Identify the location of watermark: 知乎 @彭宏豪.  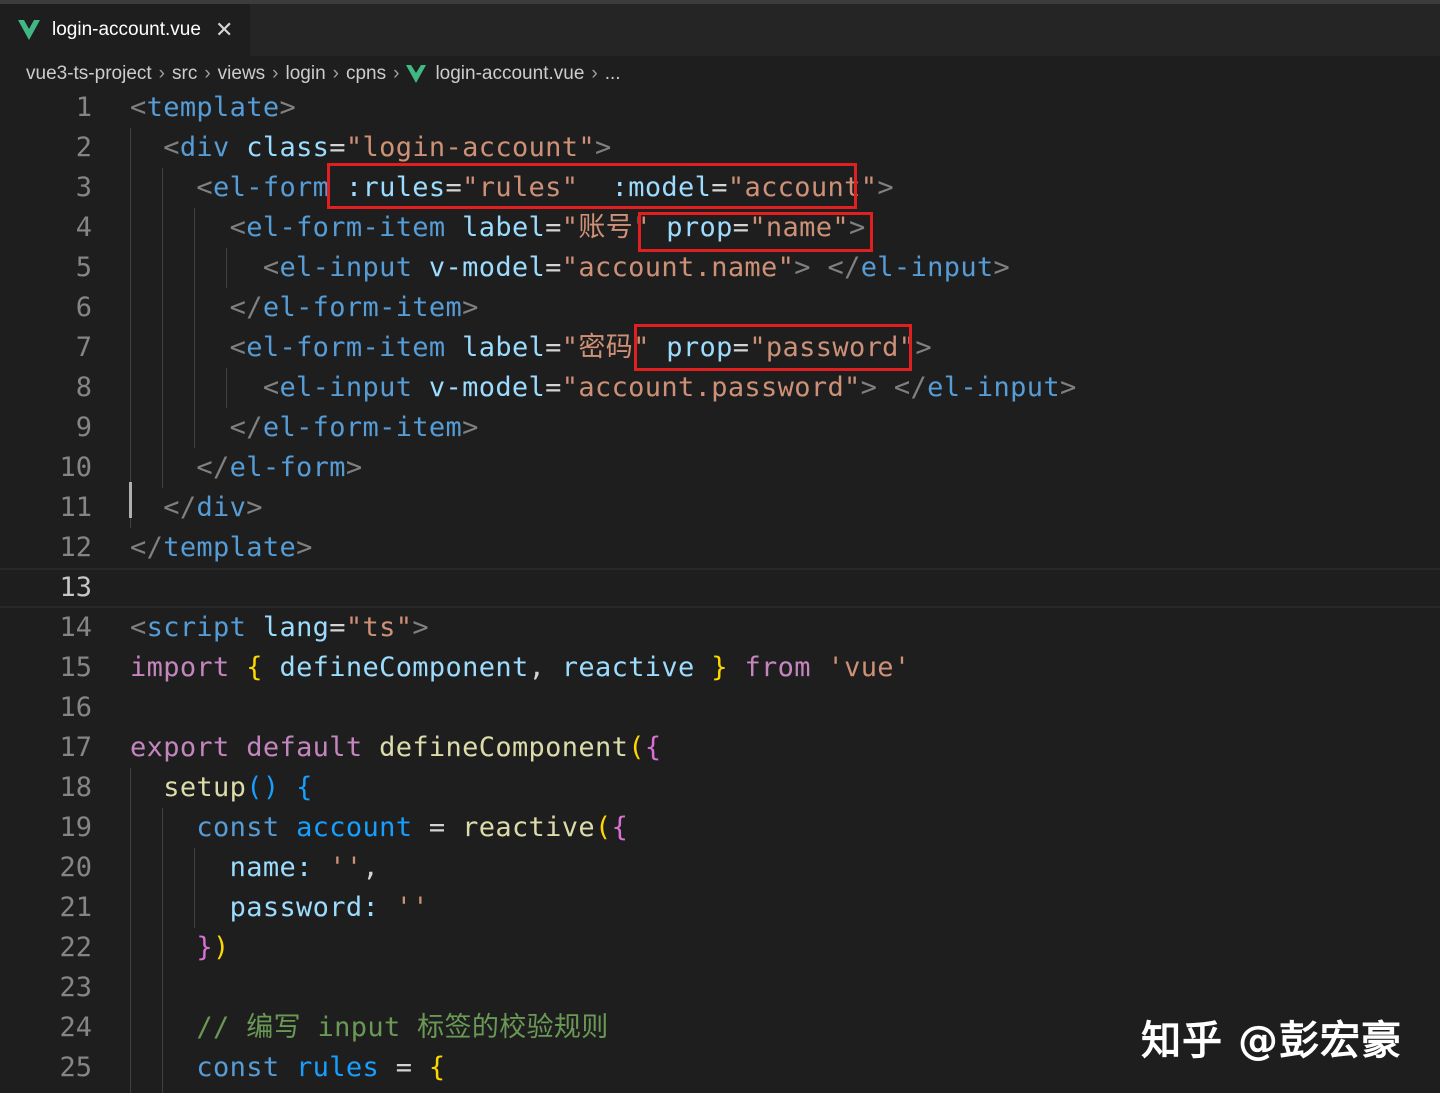
(1271, 1041).